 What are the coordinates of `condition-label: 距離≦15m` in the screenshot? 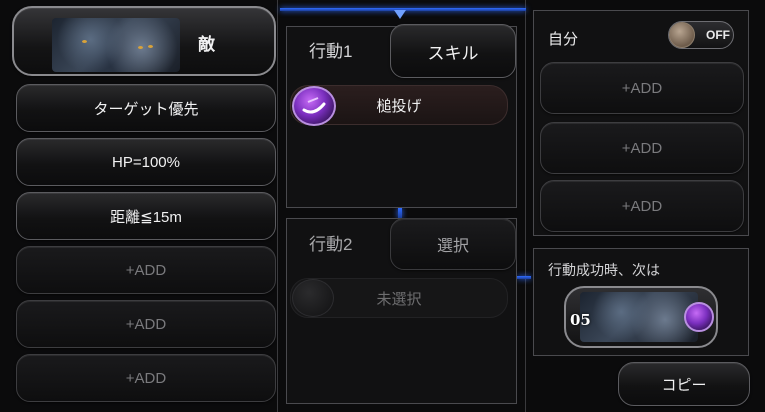 It's located at (146, 217).